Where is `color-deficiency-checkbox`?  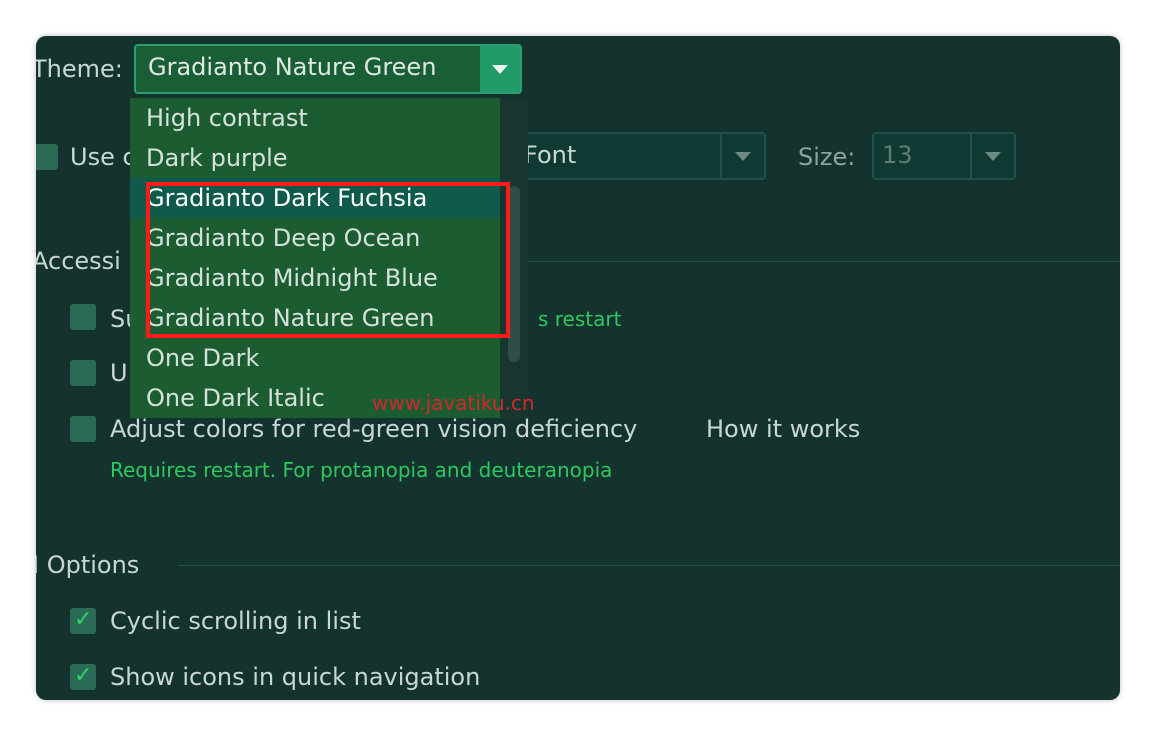 color-deficiency-checkbox is located at coordinates (83, 429).